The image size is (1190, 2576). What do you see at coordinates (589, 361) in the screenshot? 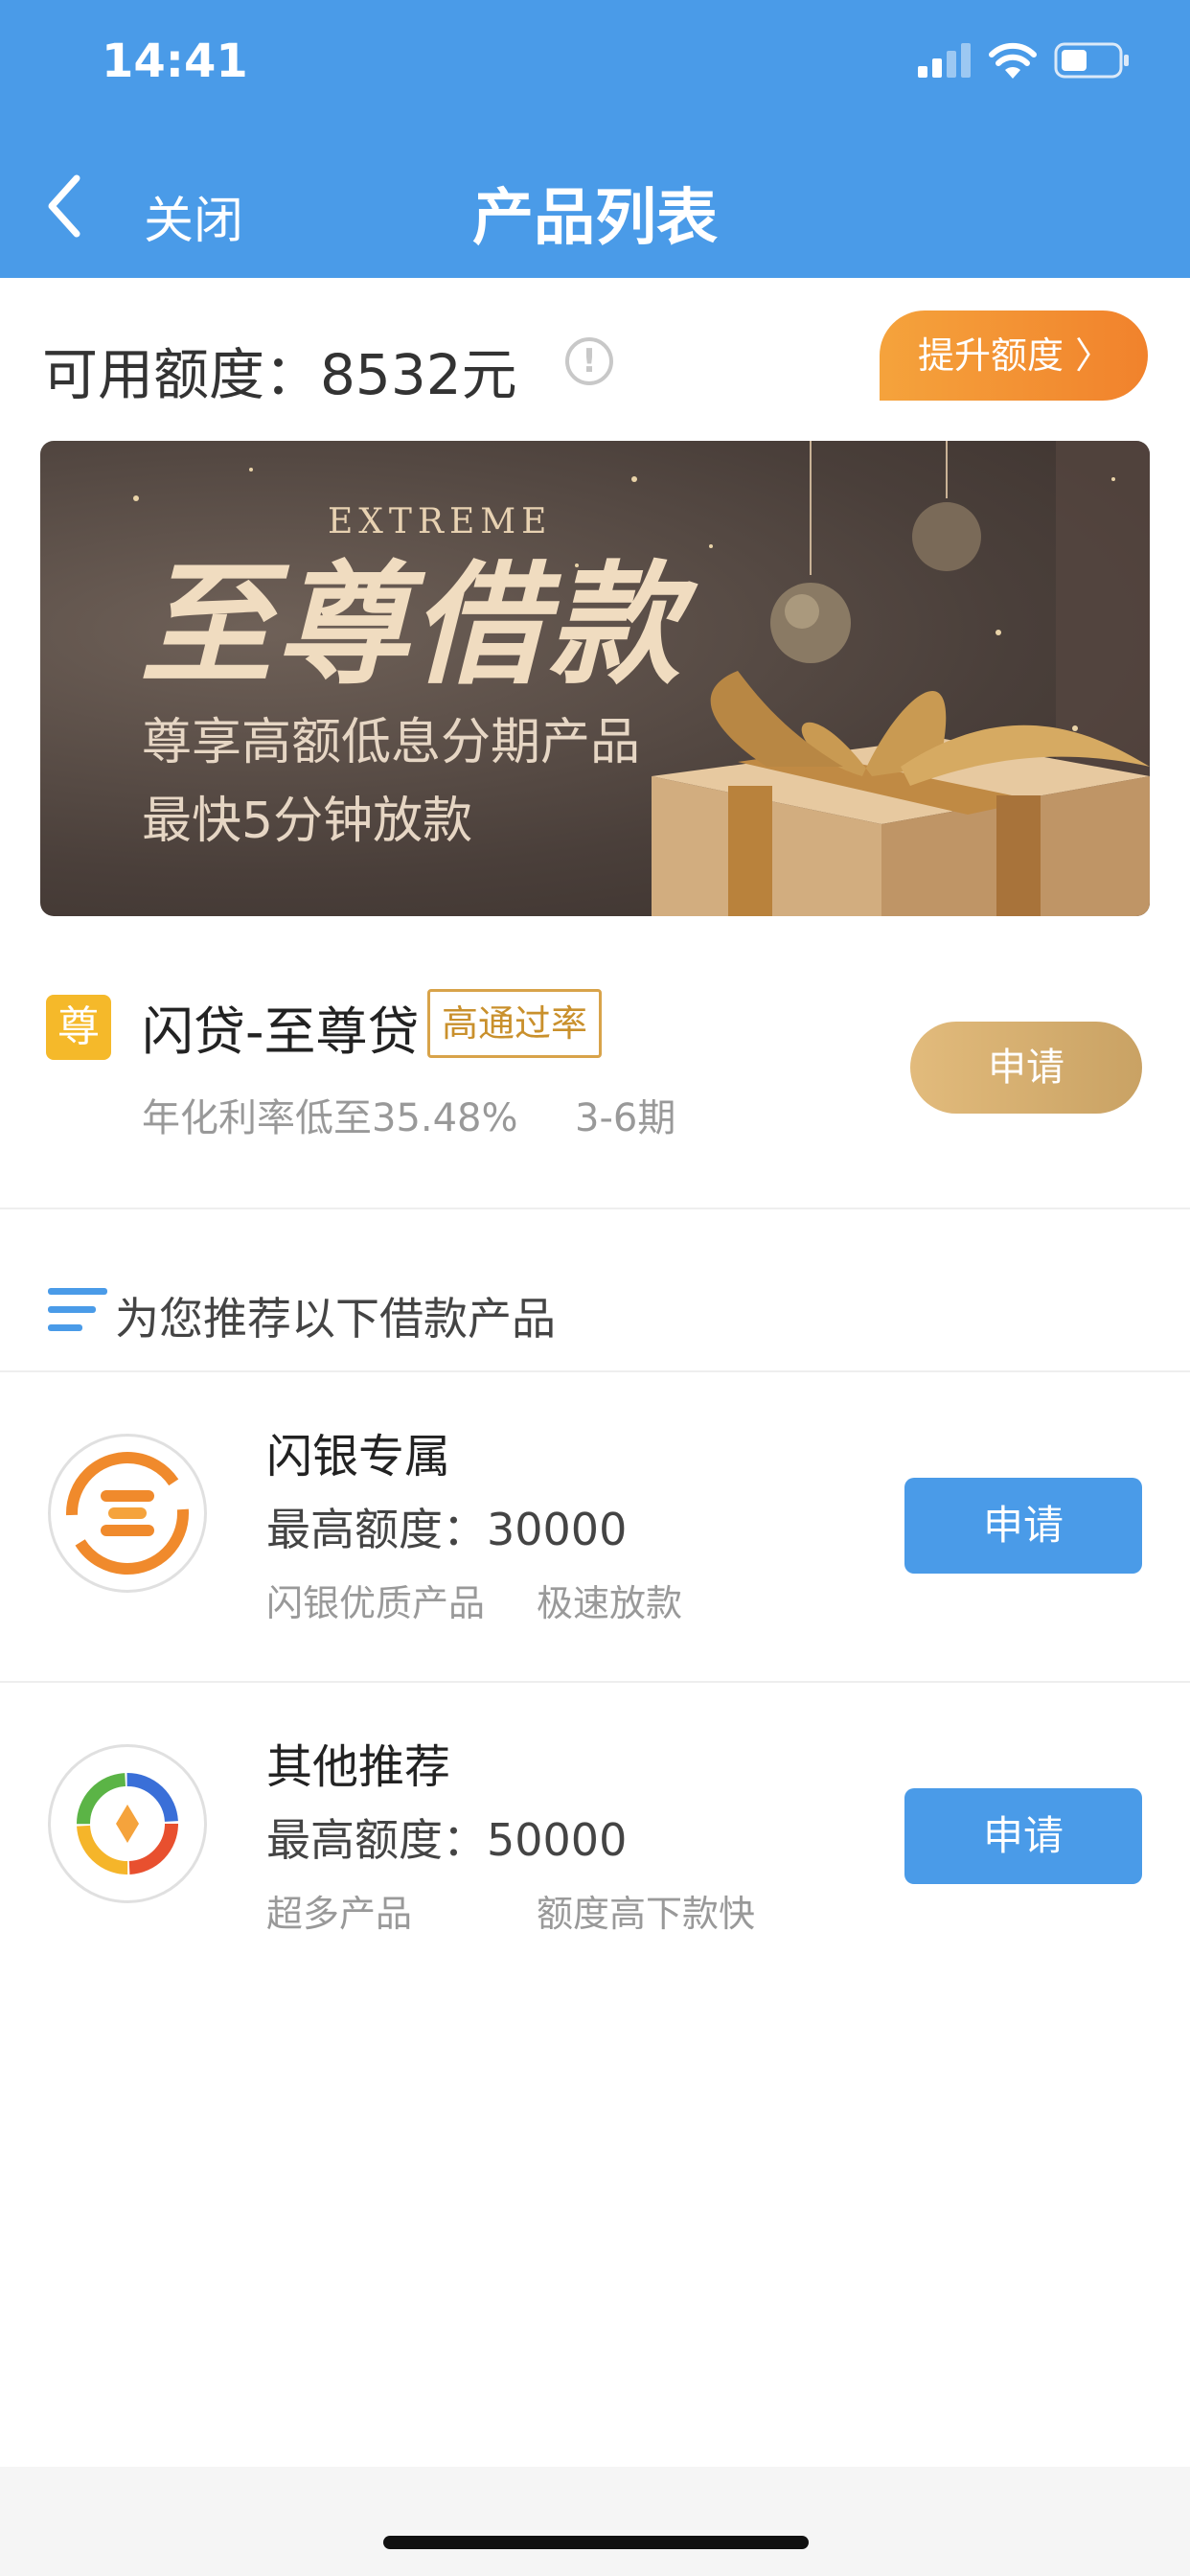
I see `info-icon: !` at bounding box center [589, 361].